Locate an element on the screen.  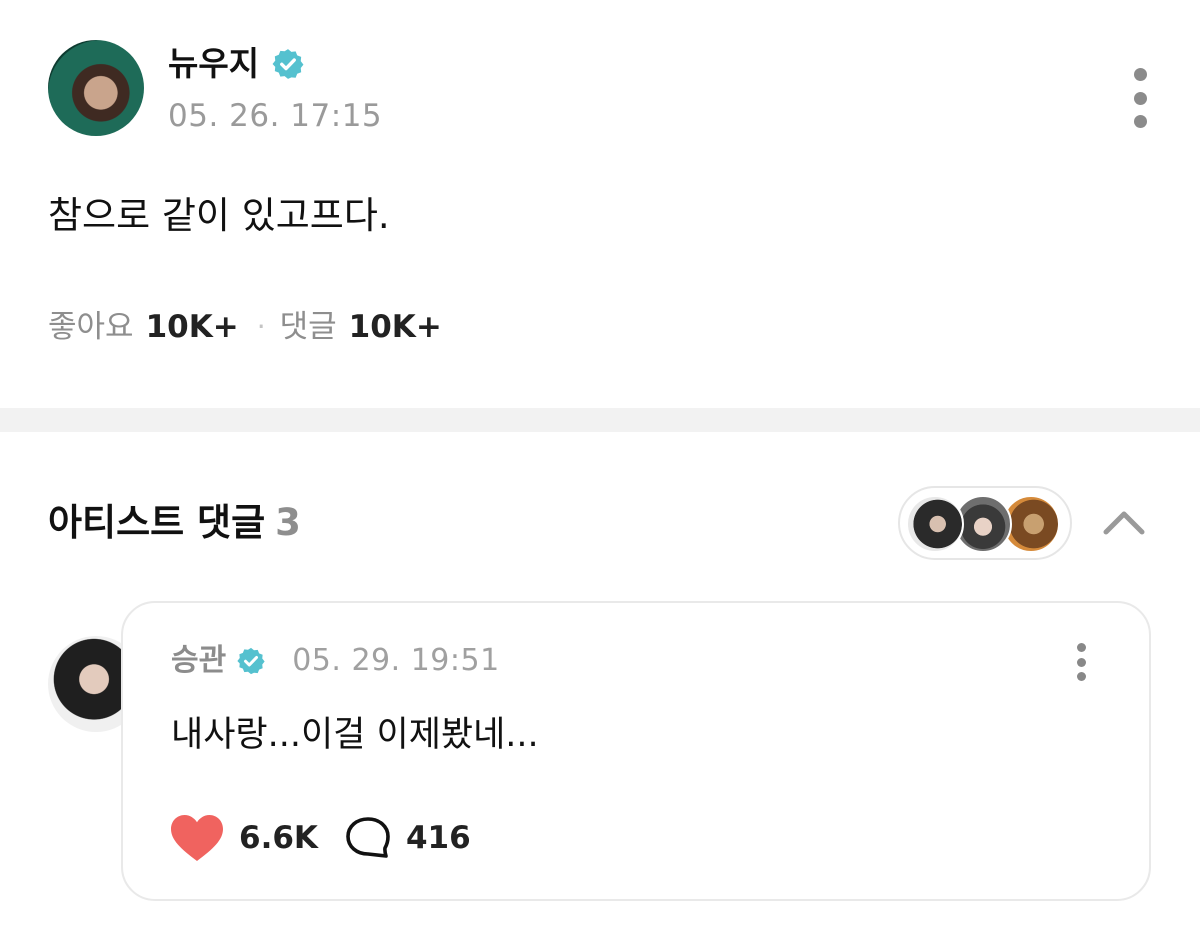
comment-more-options-icon is located at coordinates (1081, 662).